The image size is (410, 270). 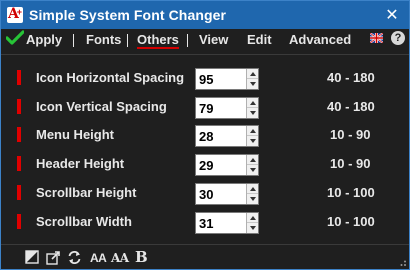 What do you see at coordinates (205, 54) in the screenshot?
I see `content-divider` at bounding box center [205, 54].